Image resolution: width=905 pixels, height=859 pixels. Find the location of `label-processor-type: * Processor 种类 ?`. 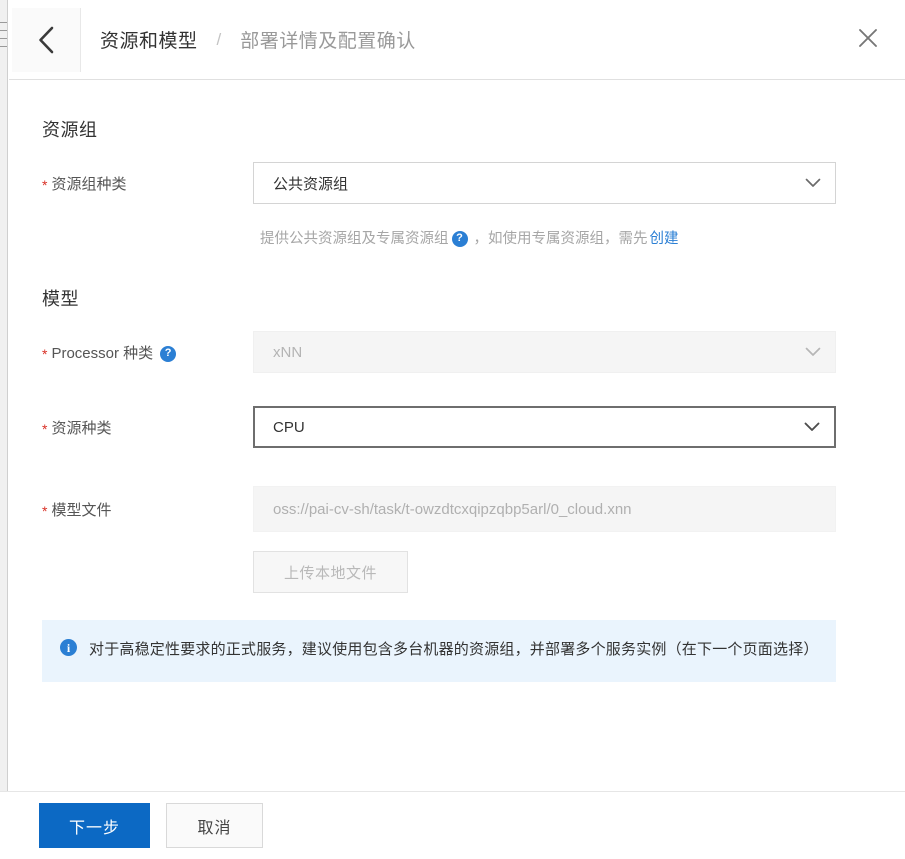

label-processor-type: * Processor 种类 ? is located at coordinates (142, 352).